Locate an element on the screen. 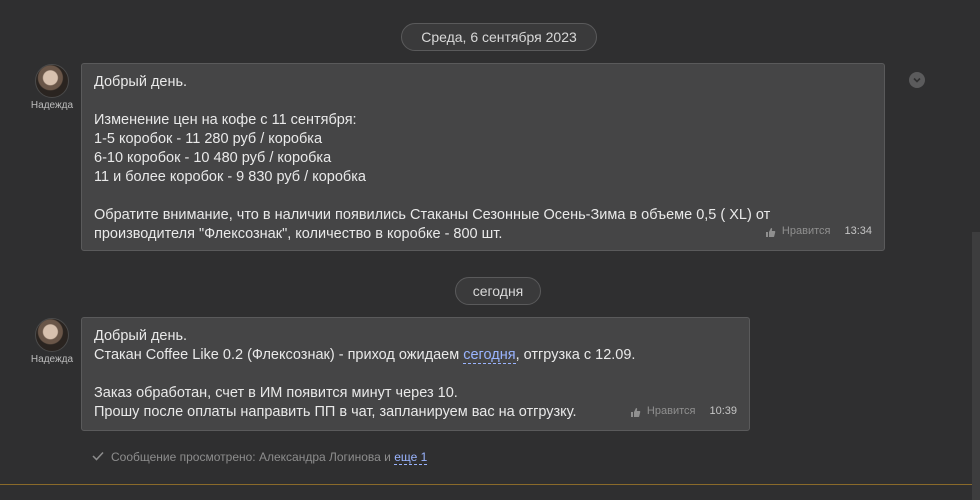 This screenshot has width=980, height=500. message-meta: Нравится 13:34 is located at coordinates (818, 231).